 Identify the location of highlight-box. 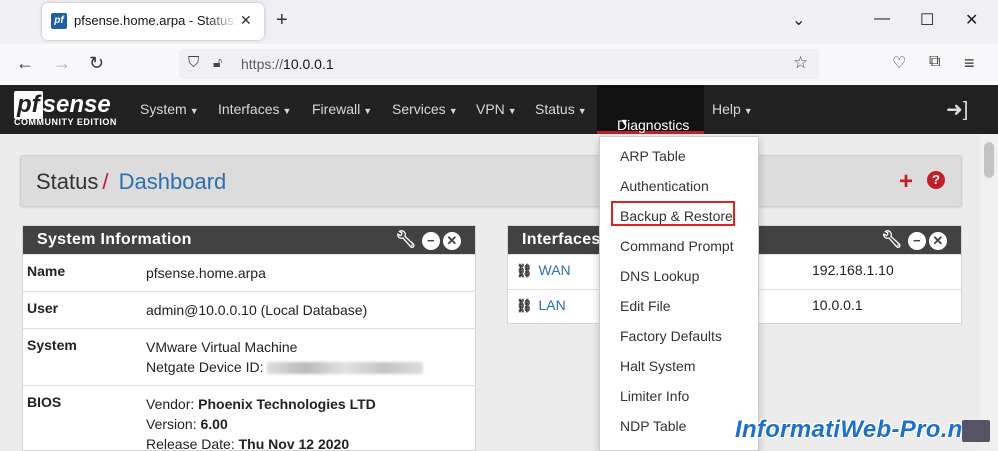
(673, 213).